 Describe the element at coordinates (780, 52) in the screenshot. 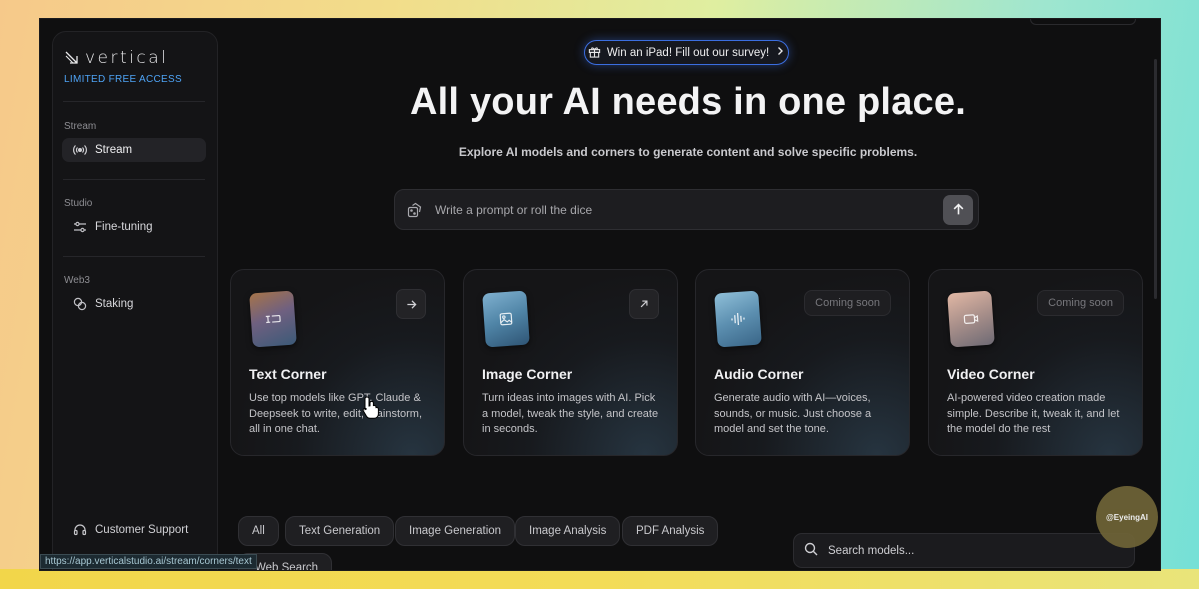

I see `chevron-right-icon` at that location.